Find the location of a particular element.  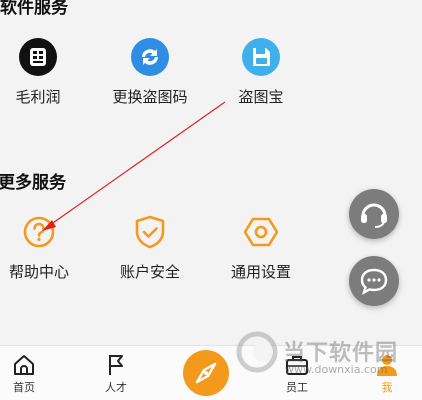

calculator-icon is located at coordinates (38, 57).